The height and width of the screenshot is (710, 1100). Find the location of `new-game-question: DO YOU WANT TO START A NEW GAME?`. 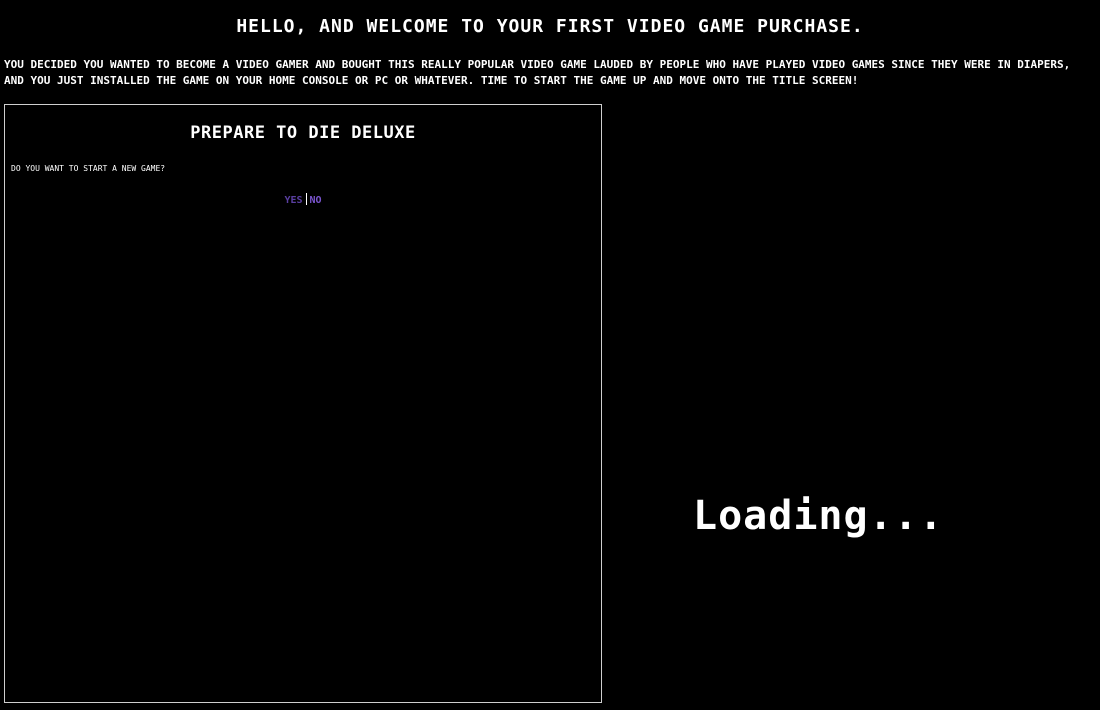

new-game-question: DO YOU WANT TO START A NEW GAME? is located at coordinates (88, 168).